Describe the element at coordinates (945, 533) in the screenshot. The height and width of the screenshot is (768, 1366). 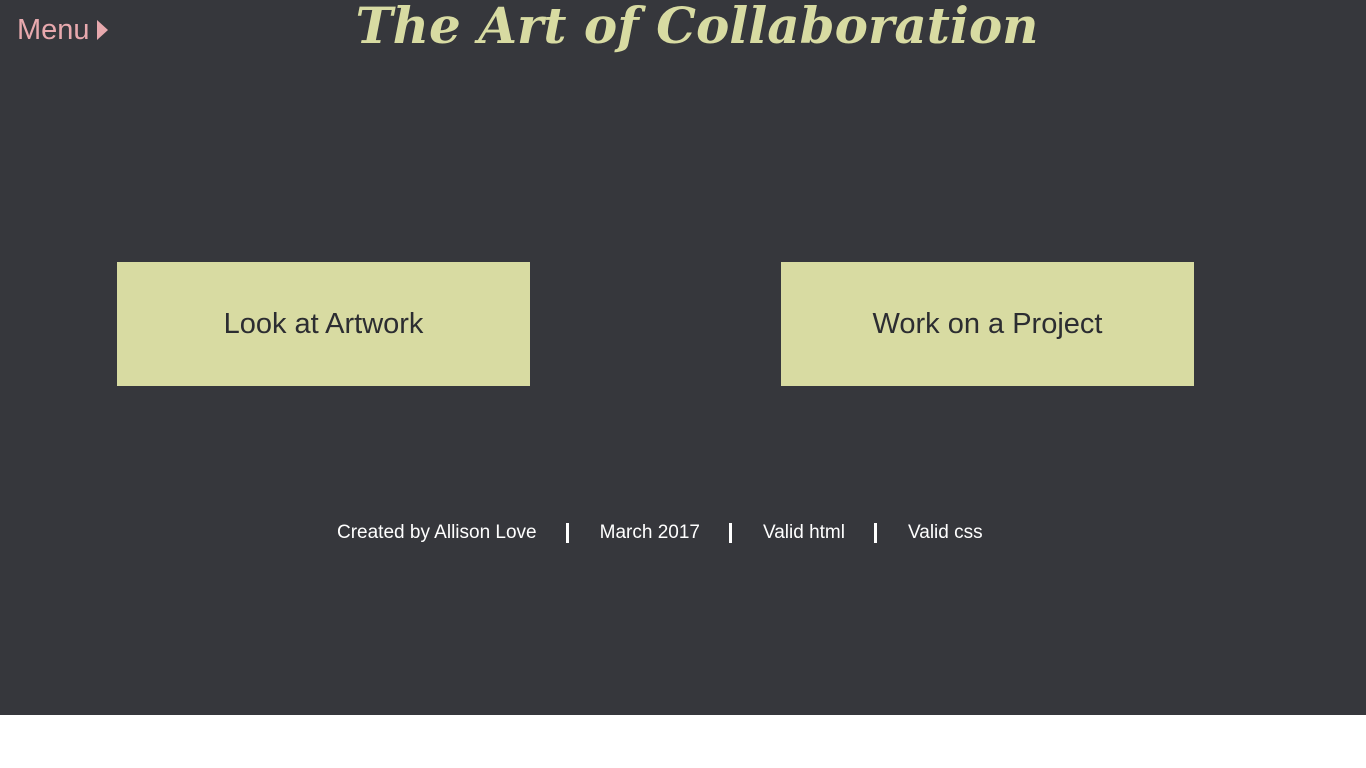
I see `valid-css-link: Valid css` at that location.